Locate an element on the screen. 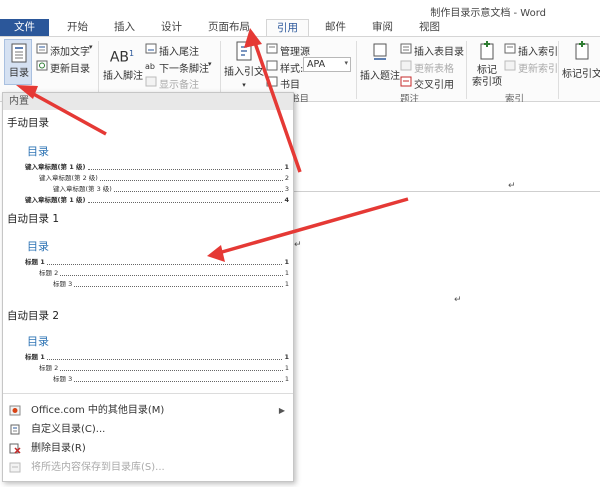  mark-entry-button: 标记 索引项 is located at coordinates (487, 65).